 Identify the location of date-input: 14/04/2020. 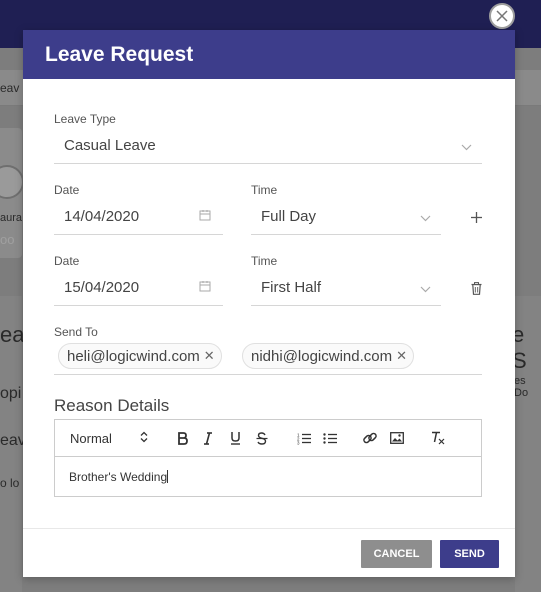
(101, 216).